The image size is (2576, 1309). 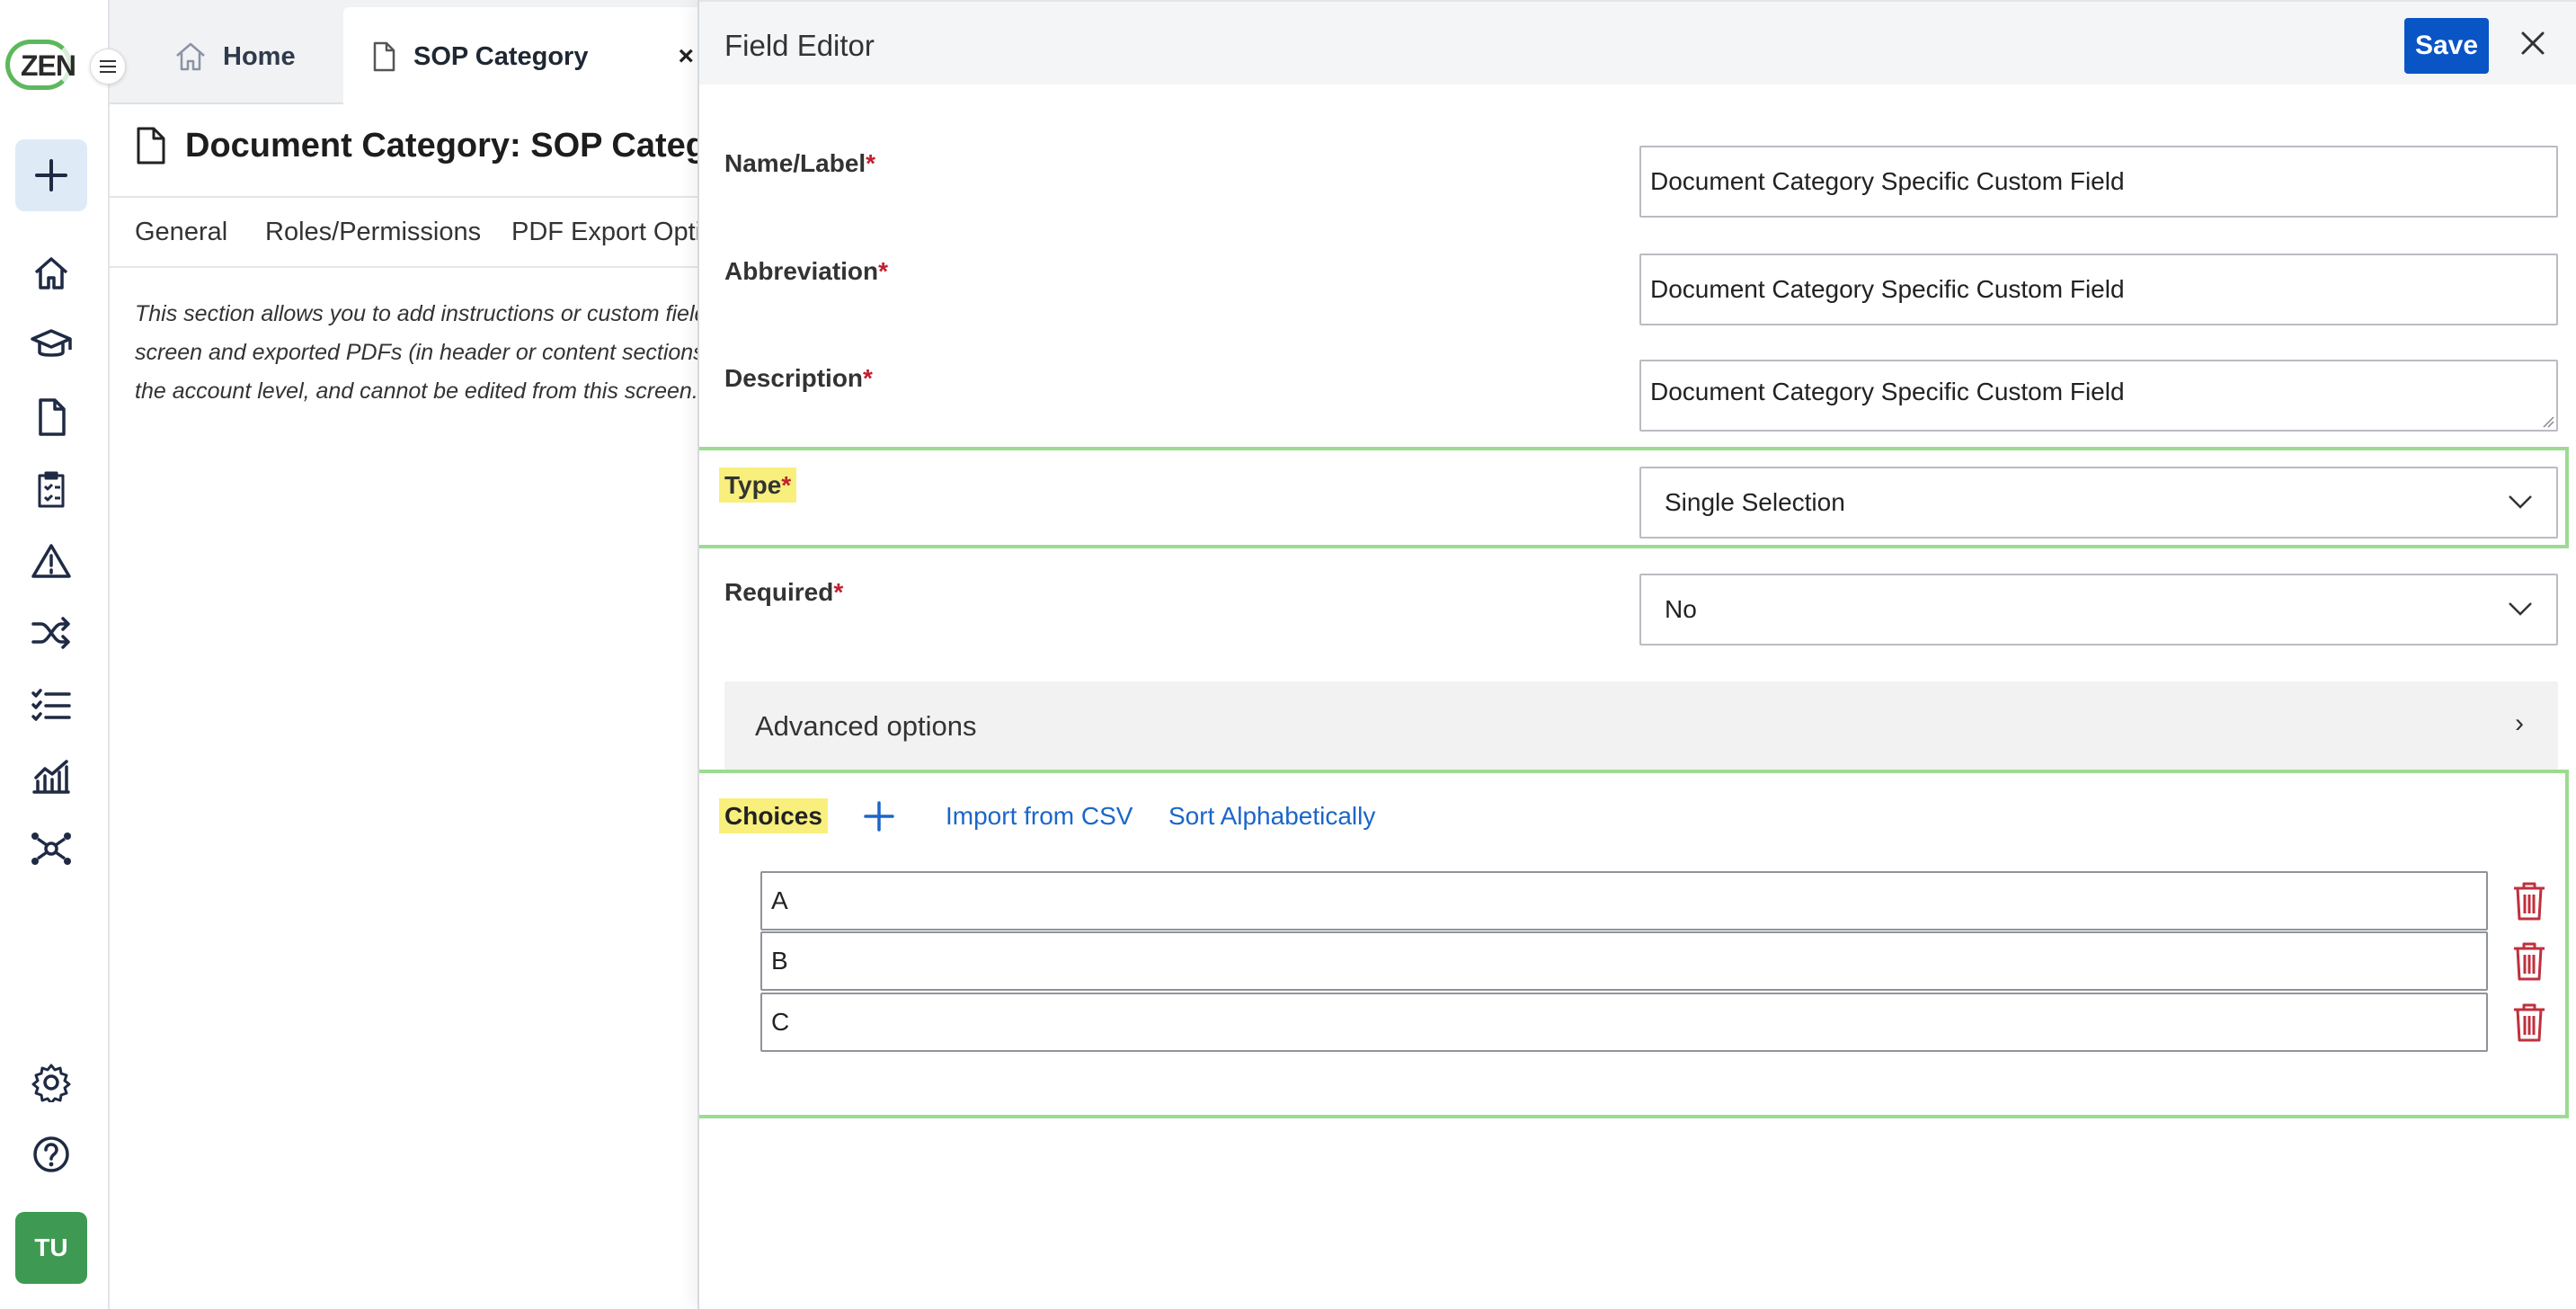 I want to click on user-avatar: TU, so click(x=51, y=1248).